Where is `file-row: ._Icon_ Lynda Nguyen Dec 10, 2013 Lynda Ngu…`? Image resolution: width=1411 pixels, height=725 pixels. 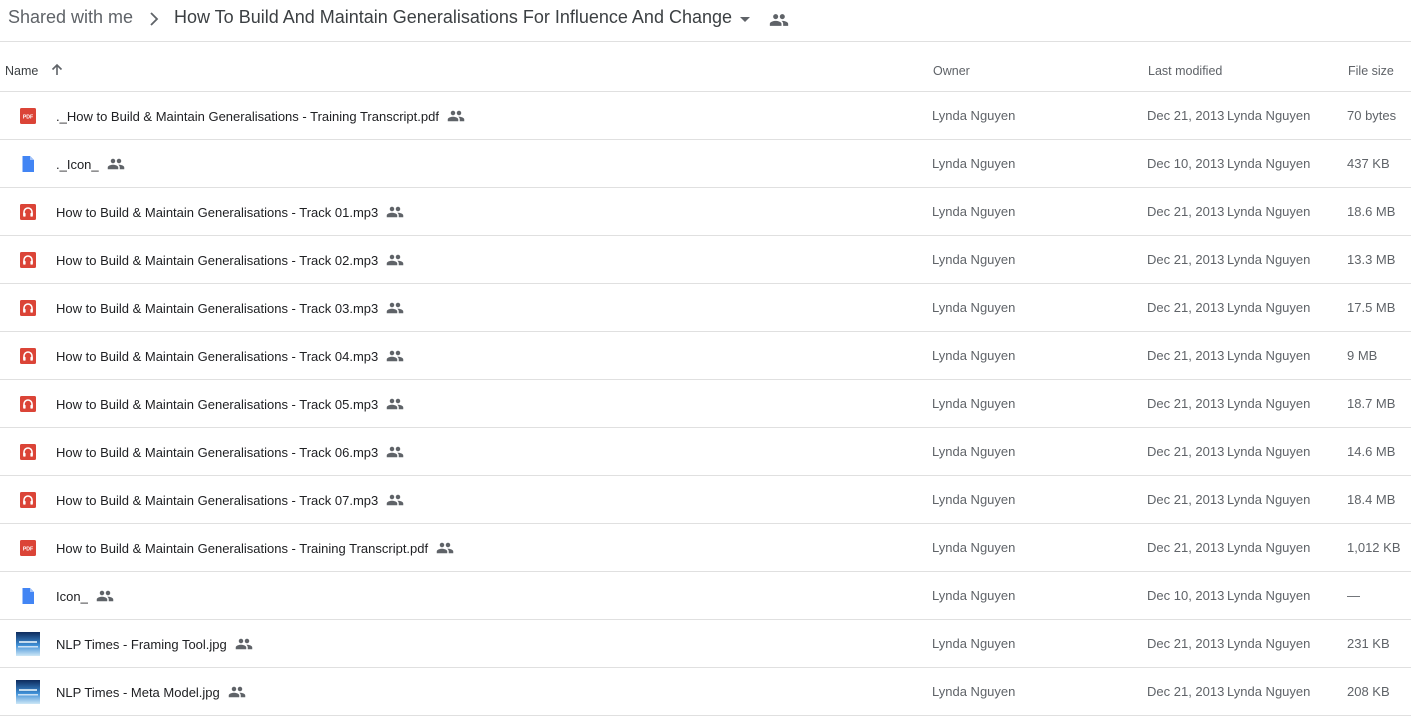 file-row: ._Icon_ Lynda Nguyen Dec 10, 2013 Lynda Ngu… is located at coordinates (705, 164).